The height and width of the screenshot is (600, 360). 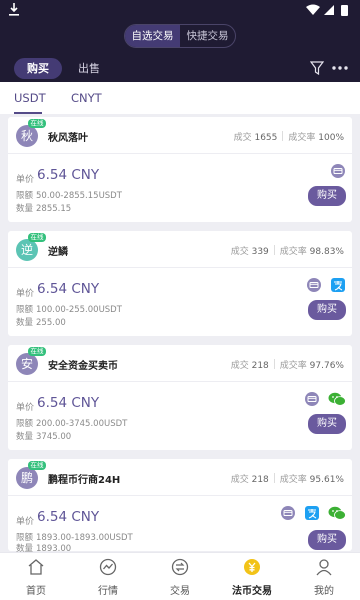 What do you see at coordinates (108, 591) in the screenshot?
I see `nav-label: 行情` at bounding box center [108, 591].